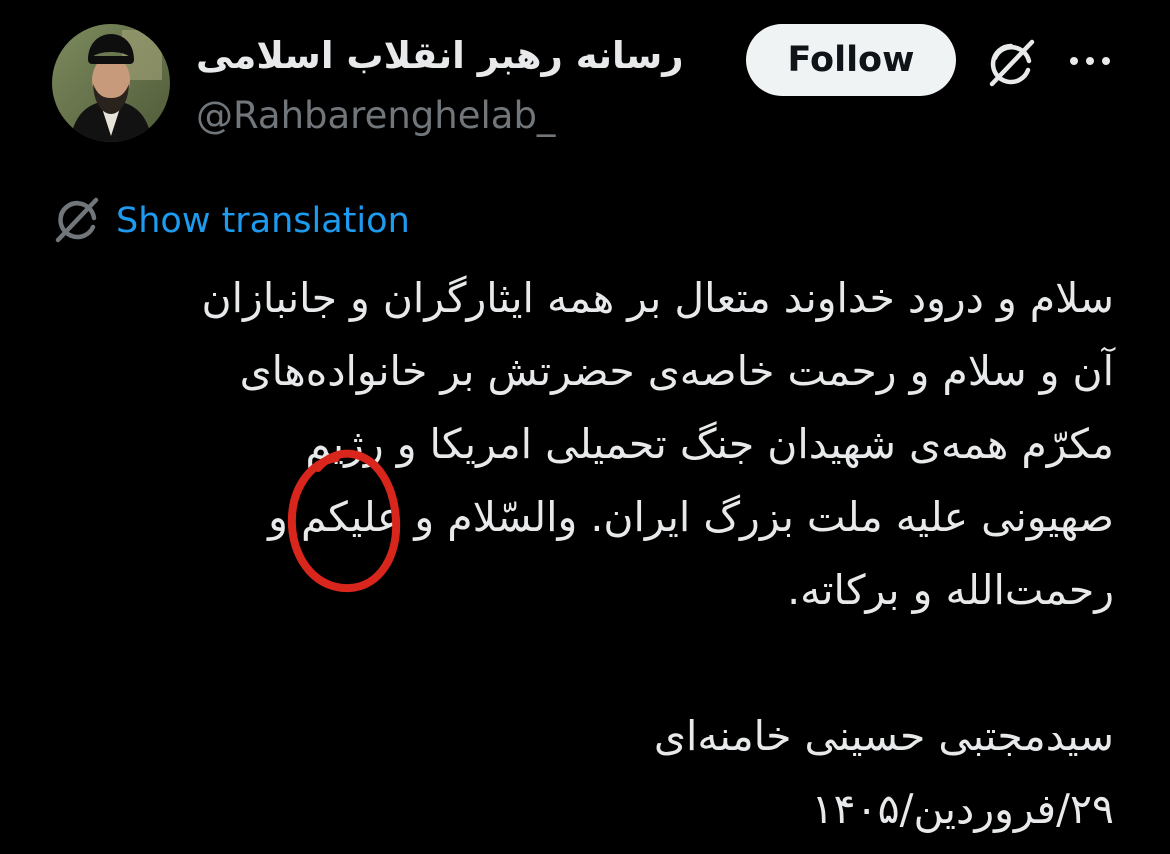  I want to click on profile-photo-icon, so click(111, 83).